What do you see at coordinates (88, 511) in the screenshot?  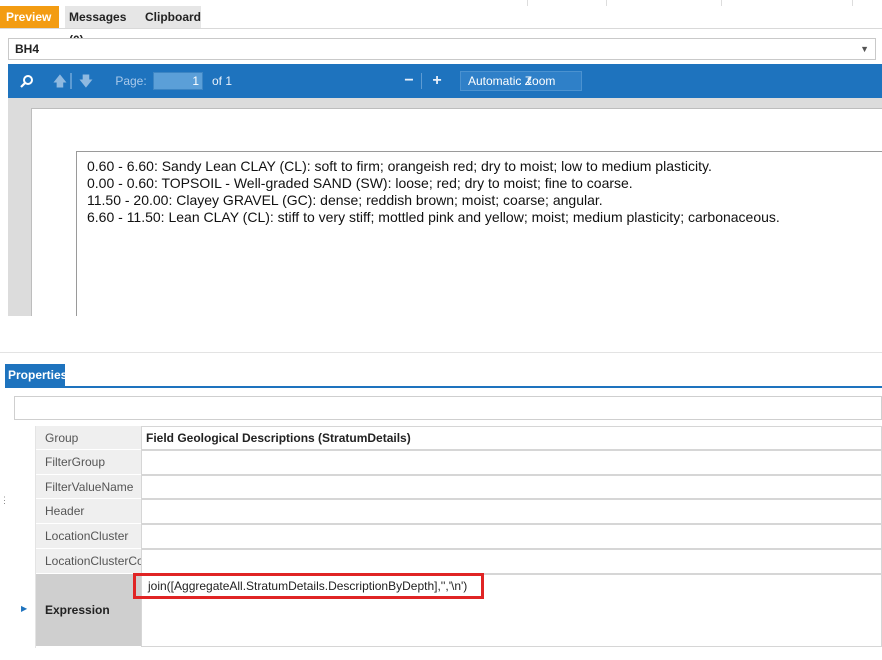 I see `property-name: Header` at bounding box center [88, 511].